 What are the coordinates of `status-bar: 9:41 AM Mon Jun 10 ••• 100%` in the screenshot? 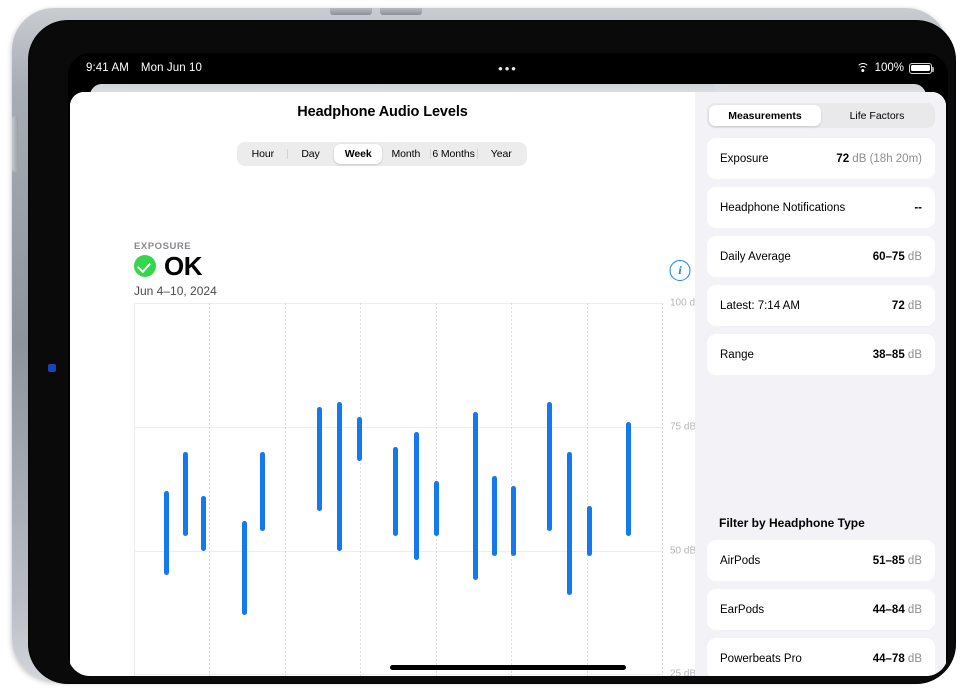 It's located at (508, 68).